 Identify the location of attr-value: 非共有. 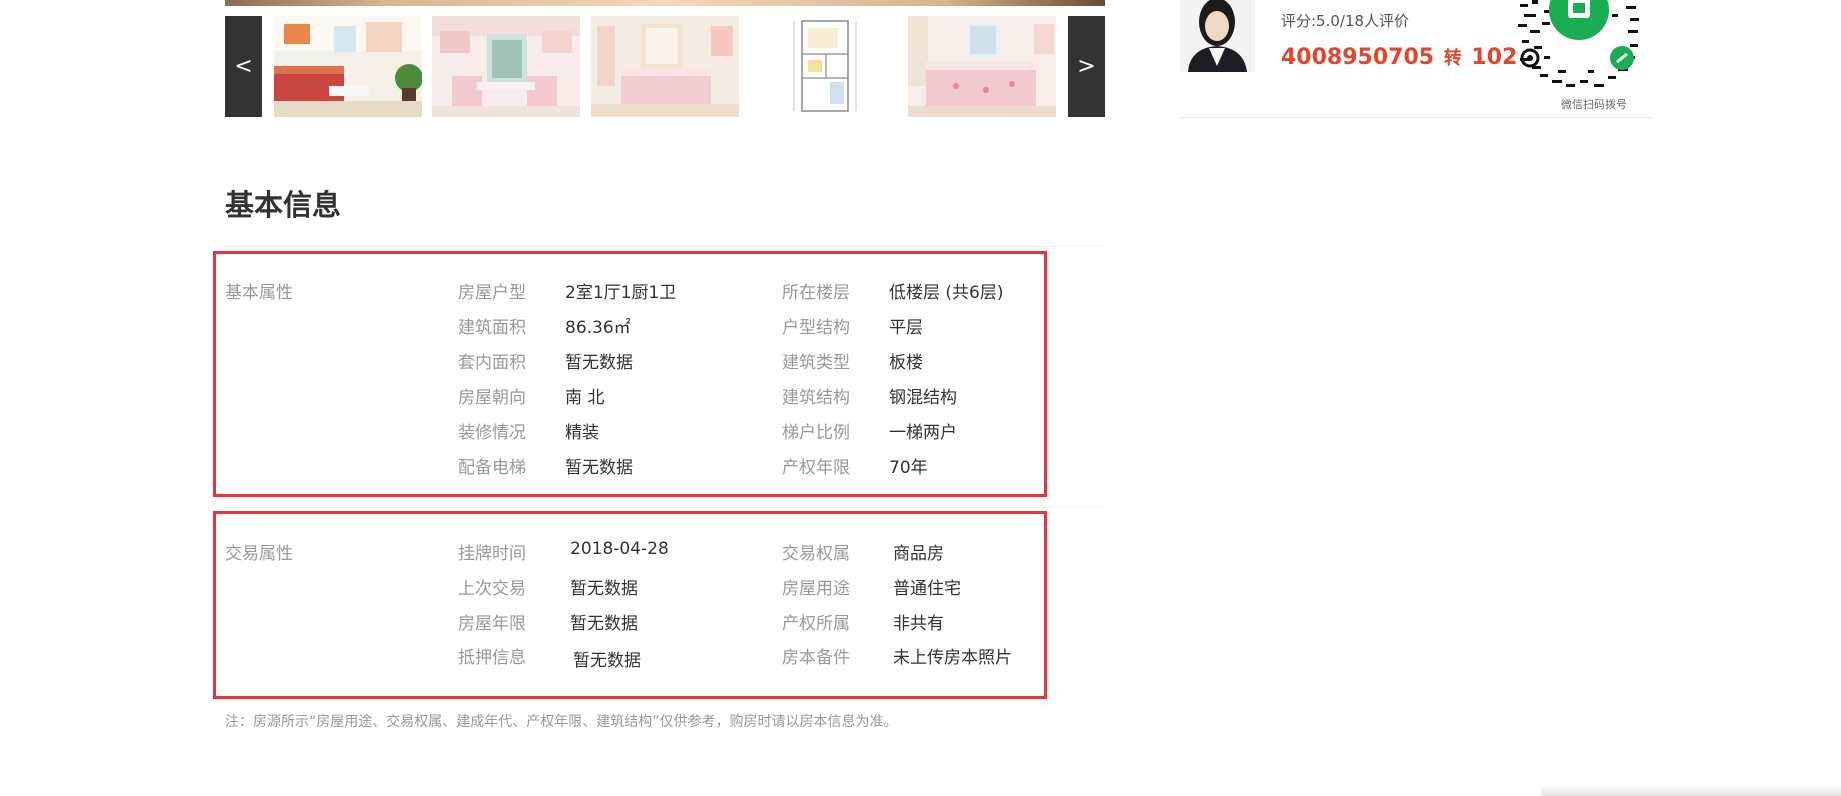
(918, 624).